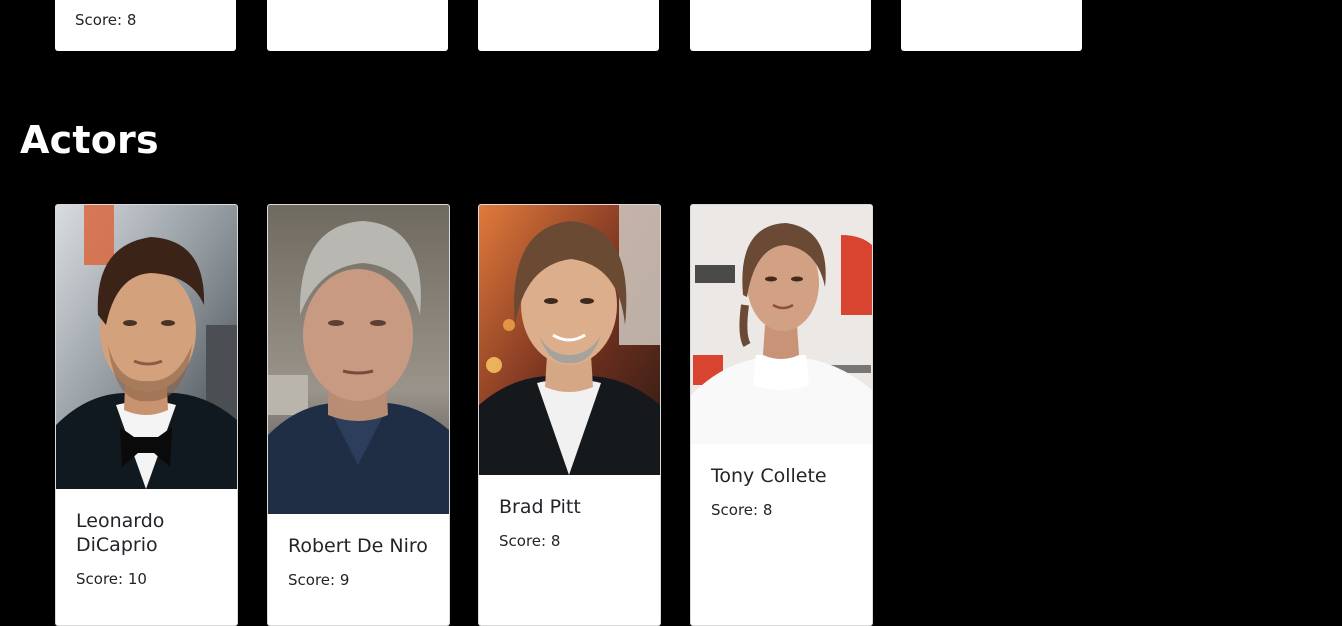 Image resolution: width=1342 pixels, height=626 pixels. I want to click on top-card-score: Score: 8, so click(106, 20).